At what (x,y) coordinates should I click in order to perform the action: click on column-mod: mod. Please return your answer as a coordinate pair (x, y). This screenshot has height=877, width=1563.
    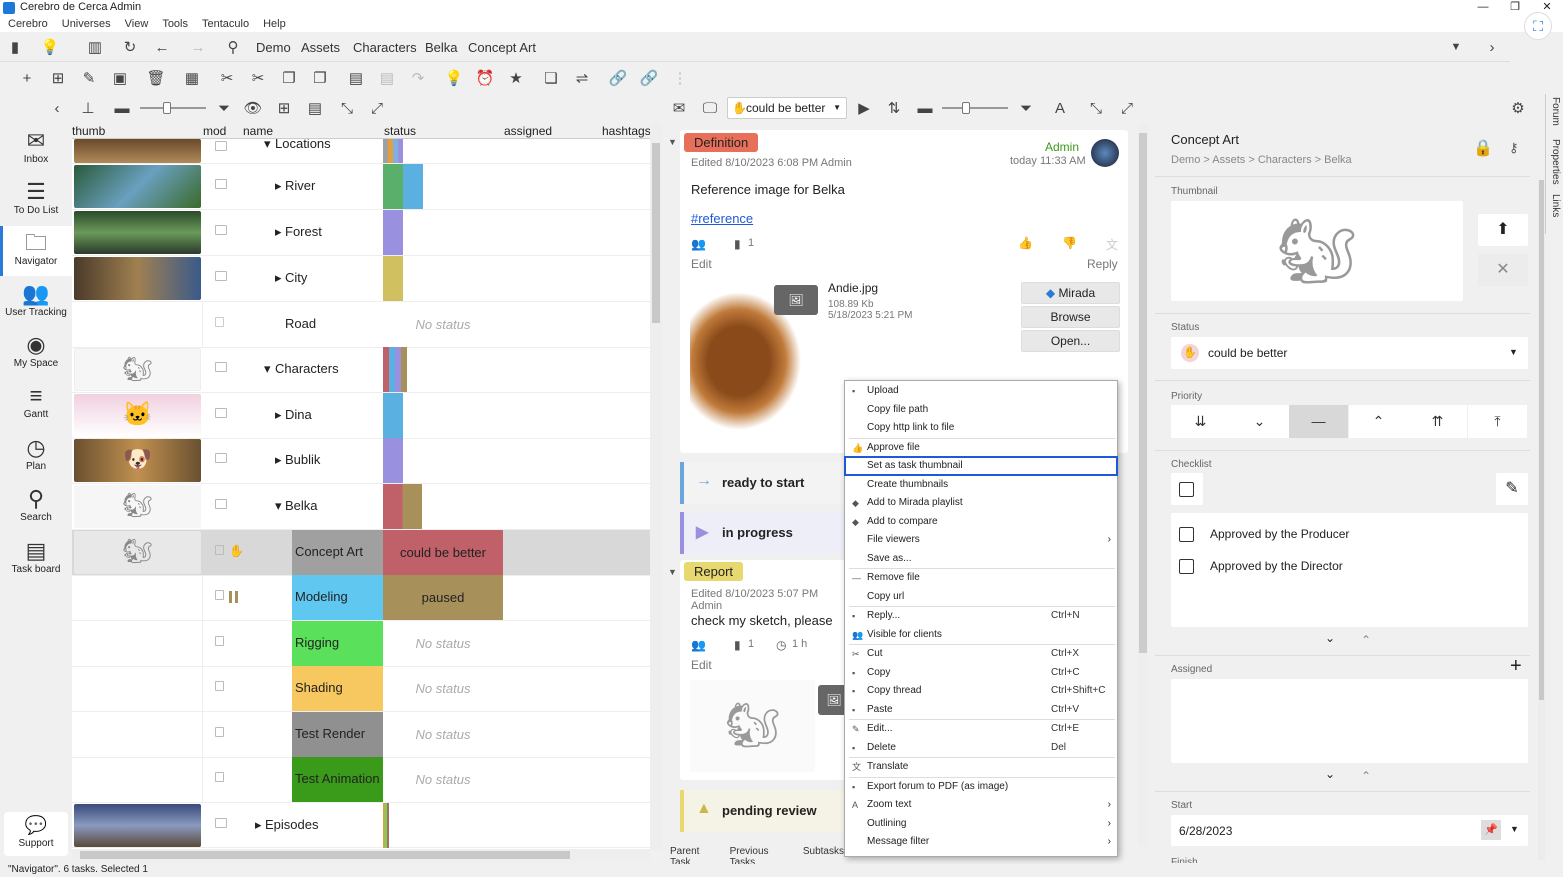
    Looking at the image, I should click on (214, 131).